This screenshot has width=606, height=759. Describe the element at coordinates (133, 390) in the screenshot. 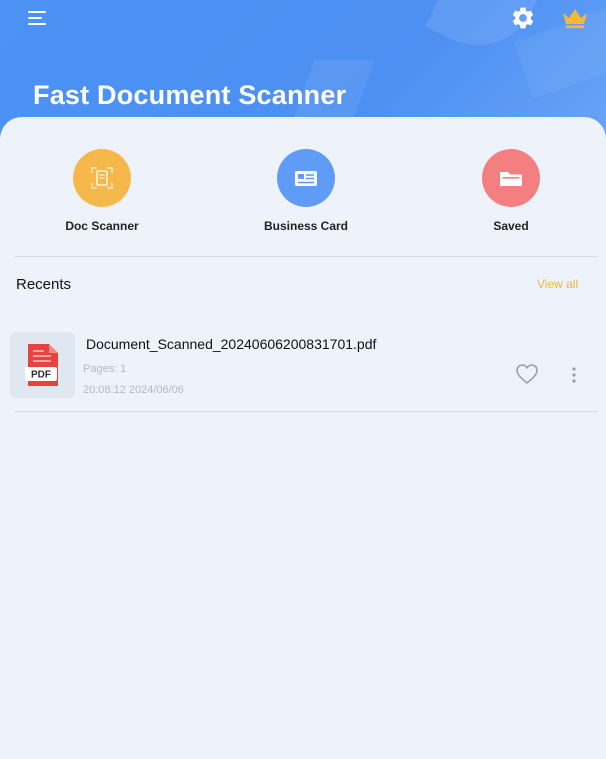

I see `document-date: 20:08:12 2024/06/06` at that location.